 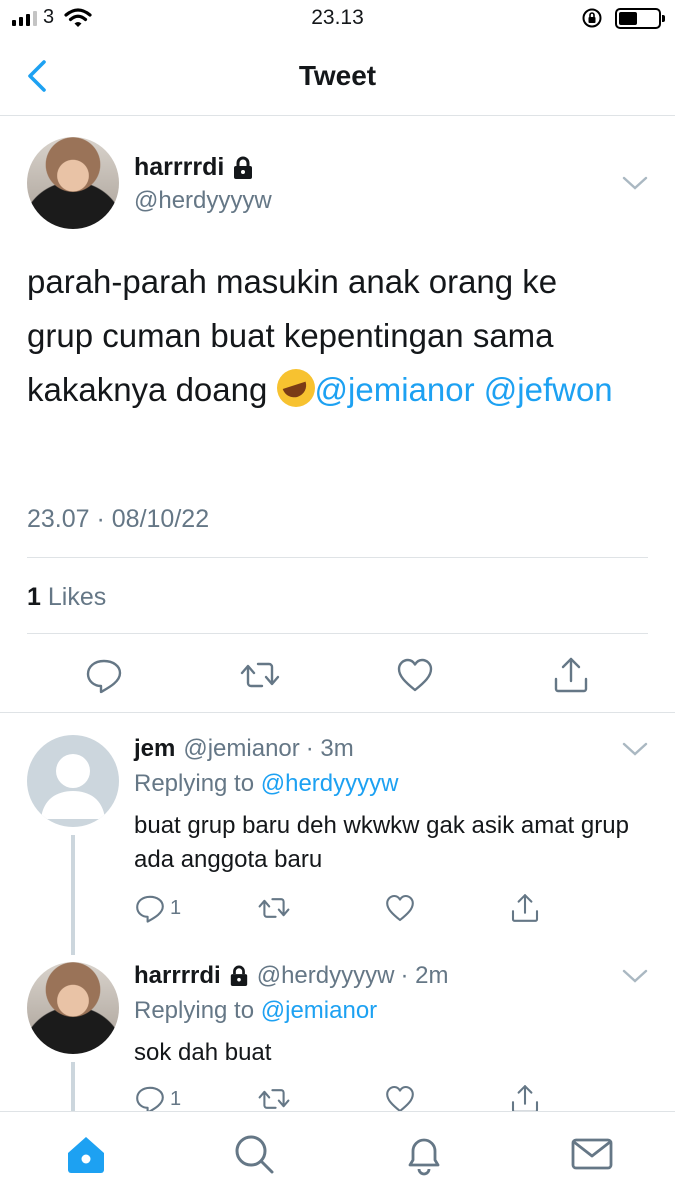 I want to click on bell-icon, so click(x=424, y=1154).